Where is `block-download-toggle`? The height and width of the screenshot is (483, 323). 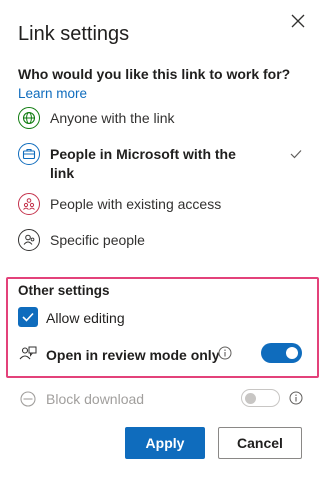
block-download-toggle is located at coordinates (260, 398).